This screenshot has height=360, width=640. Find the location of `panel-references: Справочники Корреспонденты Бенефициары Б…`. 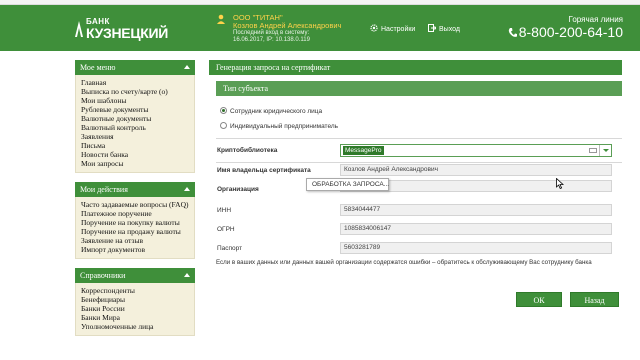

panel-references: Справочники Корреспонденты Бенефициары Б… is located at coordinates (135, 302).